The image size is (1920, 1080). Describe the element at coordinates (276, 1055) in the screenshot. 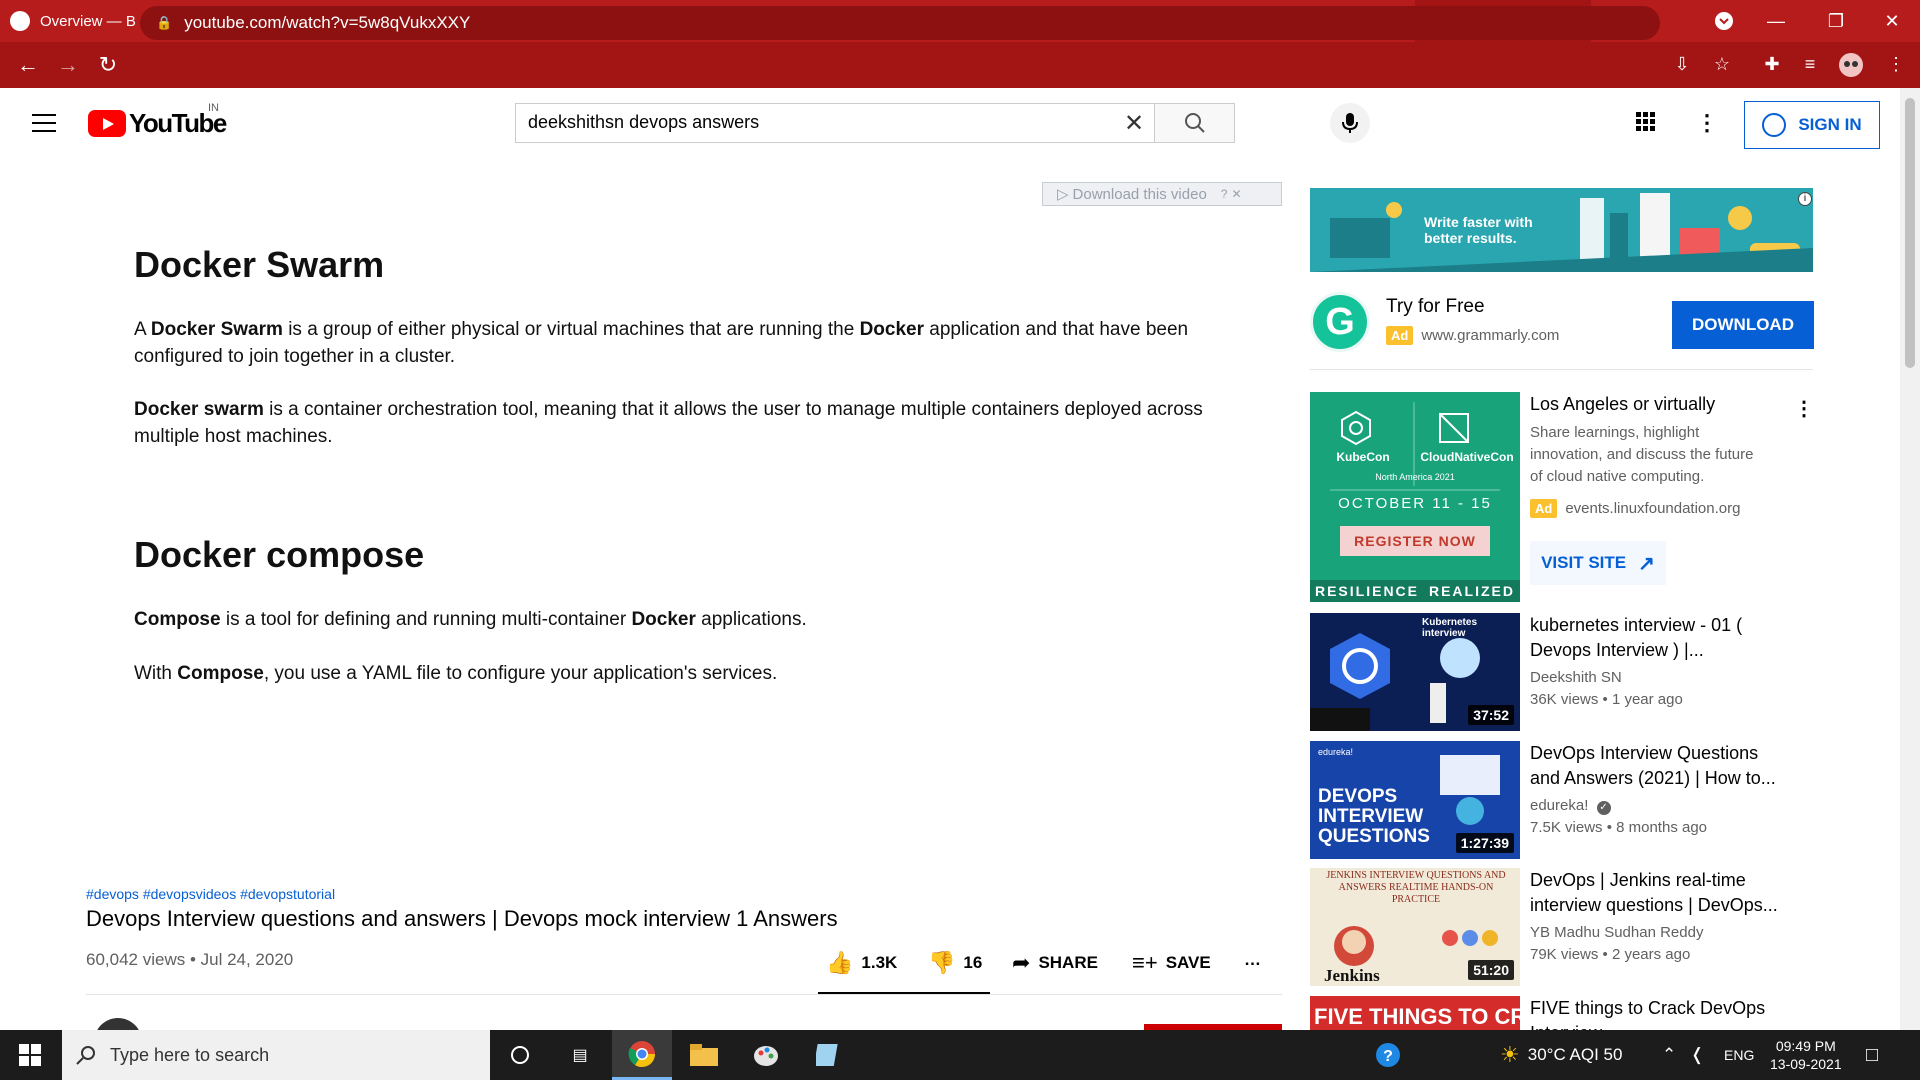

I see `taskbar-search-input: Type here to search` at that location.